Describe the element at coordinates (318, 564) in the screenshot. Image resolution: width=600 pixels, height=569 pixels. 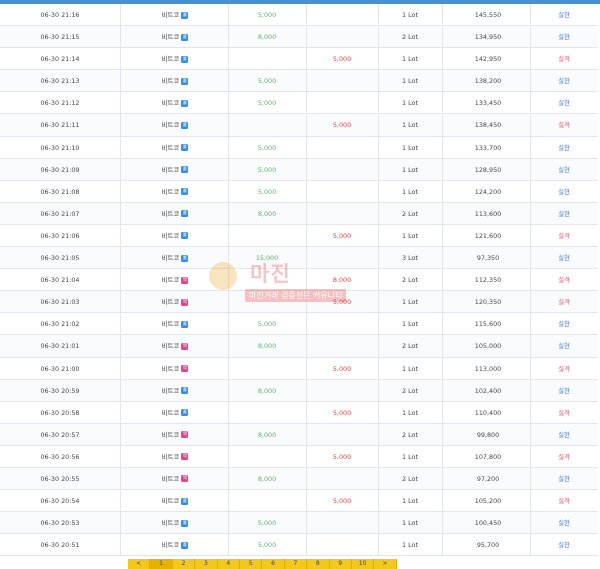
I see `pagination-page-8: 8` at that location.